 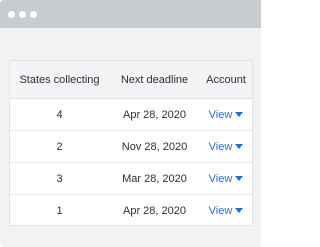 I want to click on states-collecting-cell: 2, so click(x=59, y=146).